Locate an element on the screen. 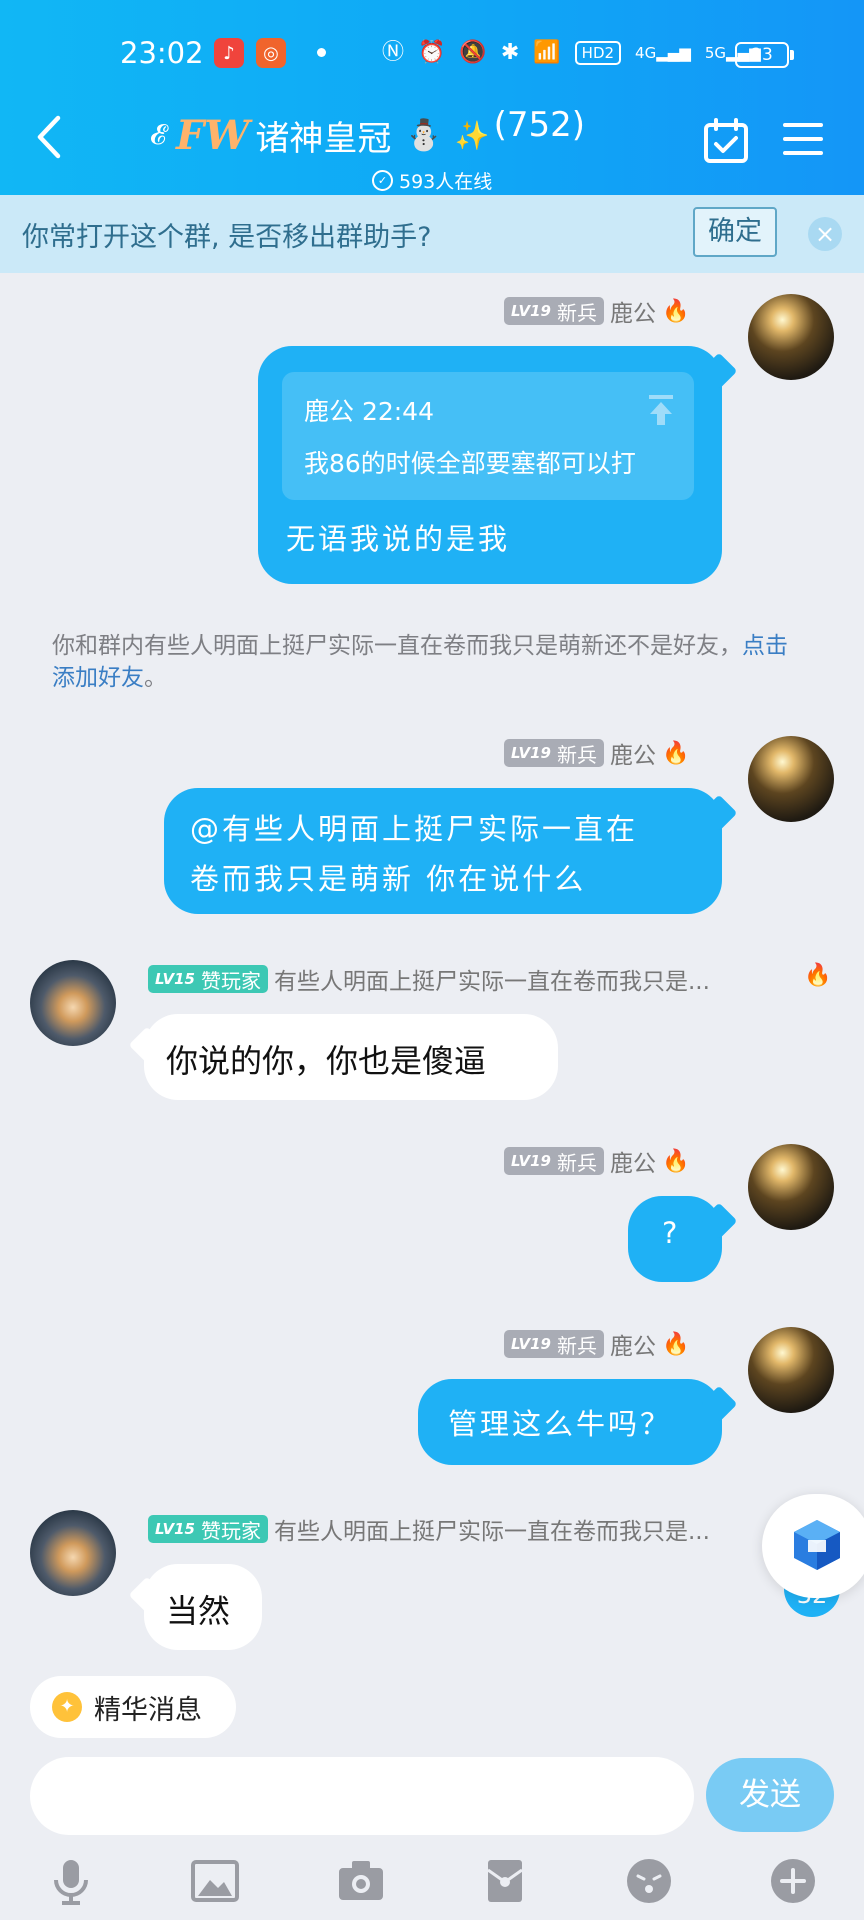 Image resolution: width=864 pixels, height=1920 pixels. message-bubble: 当然 is located at coordinates (195, 1607).